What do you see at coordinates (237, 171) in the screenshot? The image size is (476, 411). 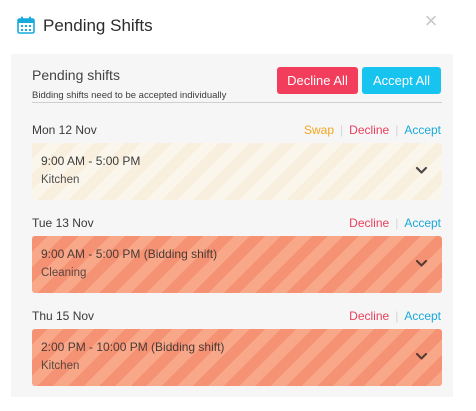 I see `shift-card: 9:00 AM - 5:00 PM Kitchen` at bounding box center [237, 171].